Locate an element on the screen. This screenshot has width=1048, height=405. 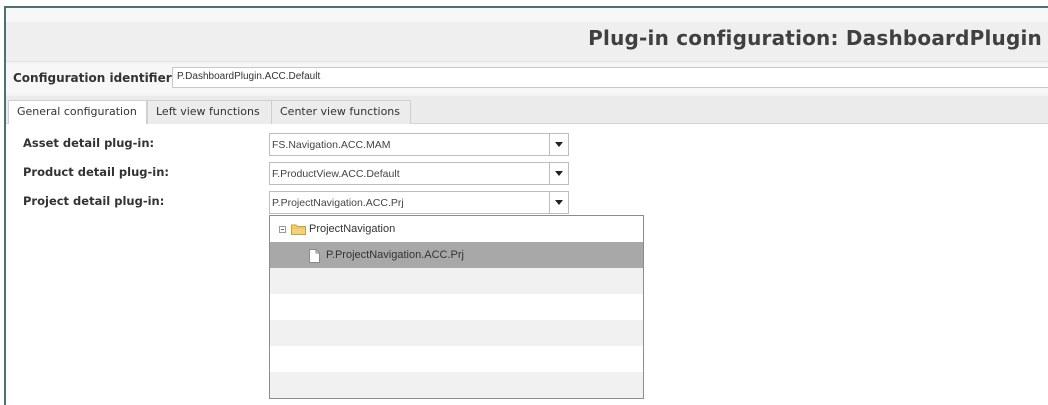
asset-detail-plugin-select: FS.Navigation.ACC.MAM is located at coordinates (419, 144).